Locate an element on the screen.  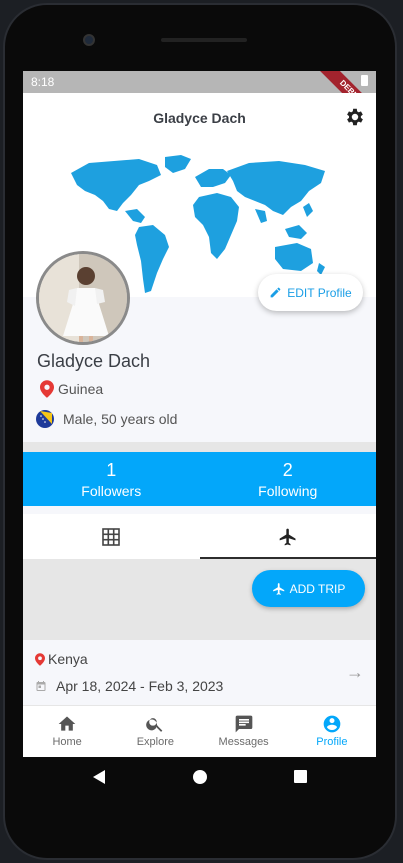
profile-icon is located at coordinates (332, 724).